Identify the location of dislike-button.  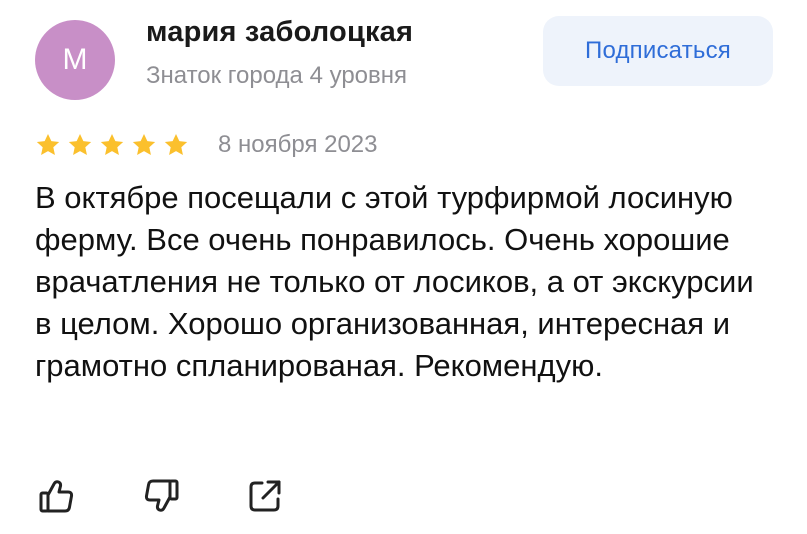
(161, 496).